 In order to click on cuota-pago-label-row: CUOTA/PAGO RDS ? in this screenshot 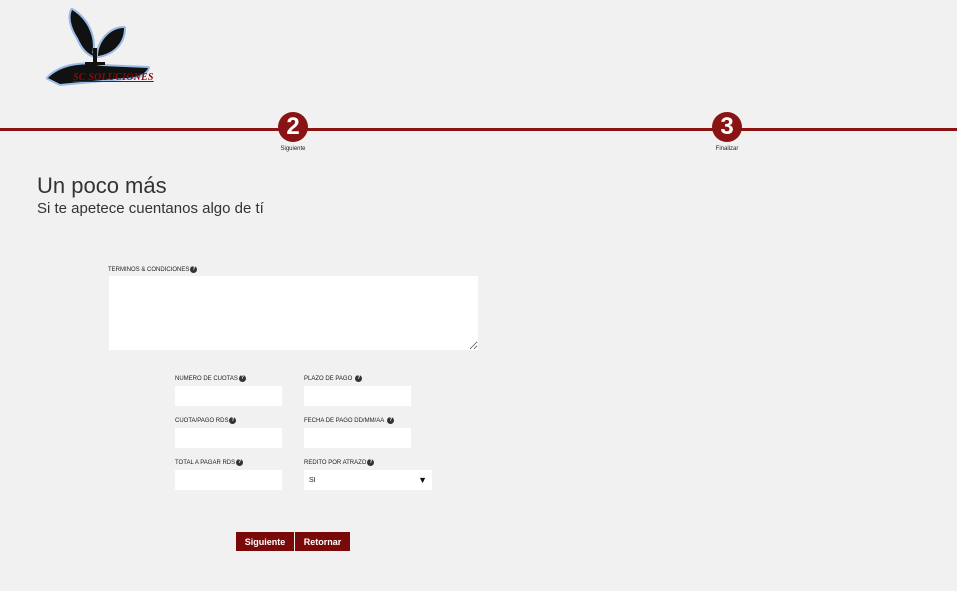, I will do `click(206, 420)`.